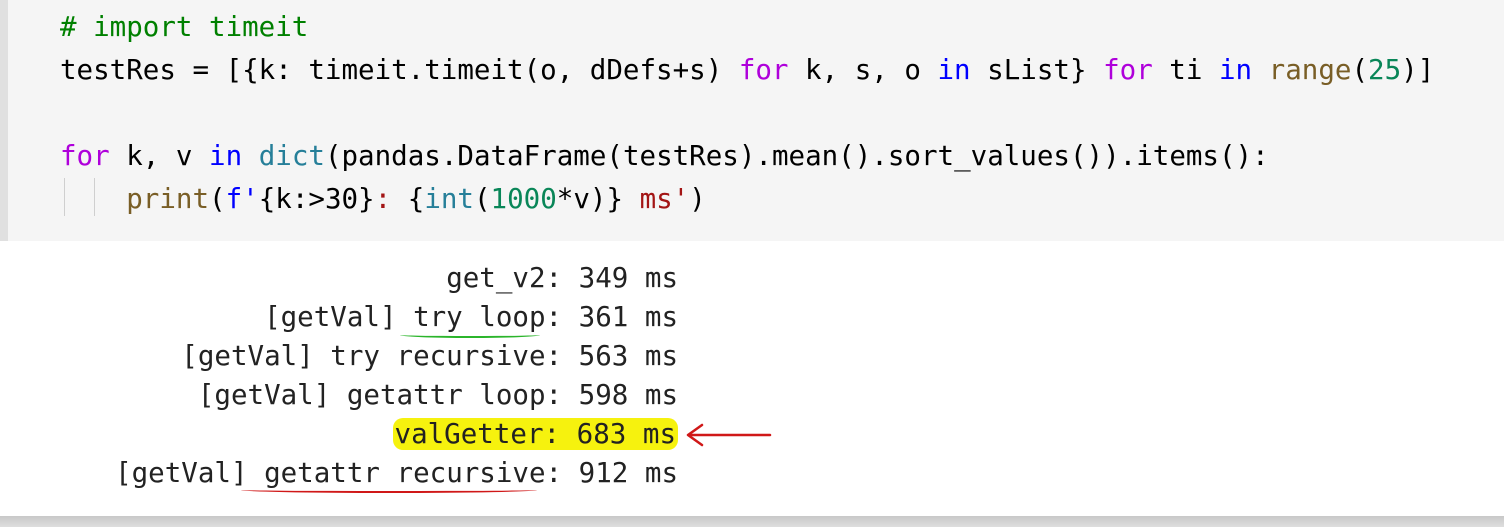 This screenshot has width=1504, height=527. Describe the element at coordinates (405, 317) in the screenshot. I see `output-label: [getVal] try loop` at that location.